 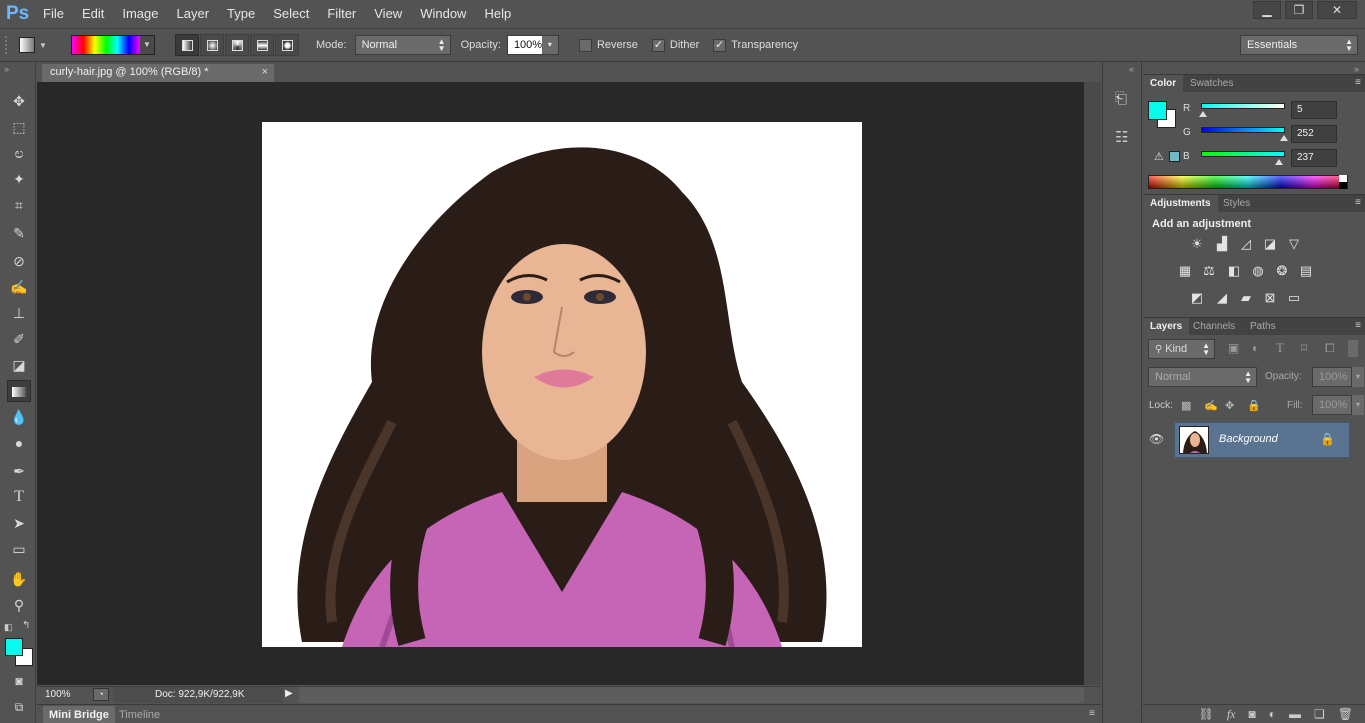 I want to click on red-slider: R 5, so click(x=1271, y=111).